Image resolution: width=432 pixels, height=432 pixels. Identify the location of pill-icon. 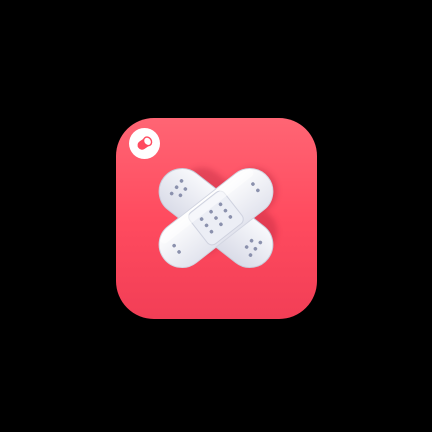
(144, 143).